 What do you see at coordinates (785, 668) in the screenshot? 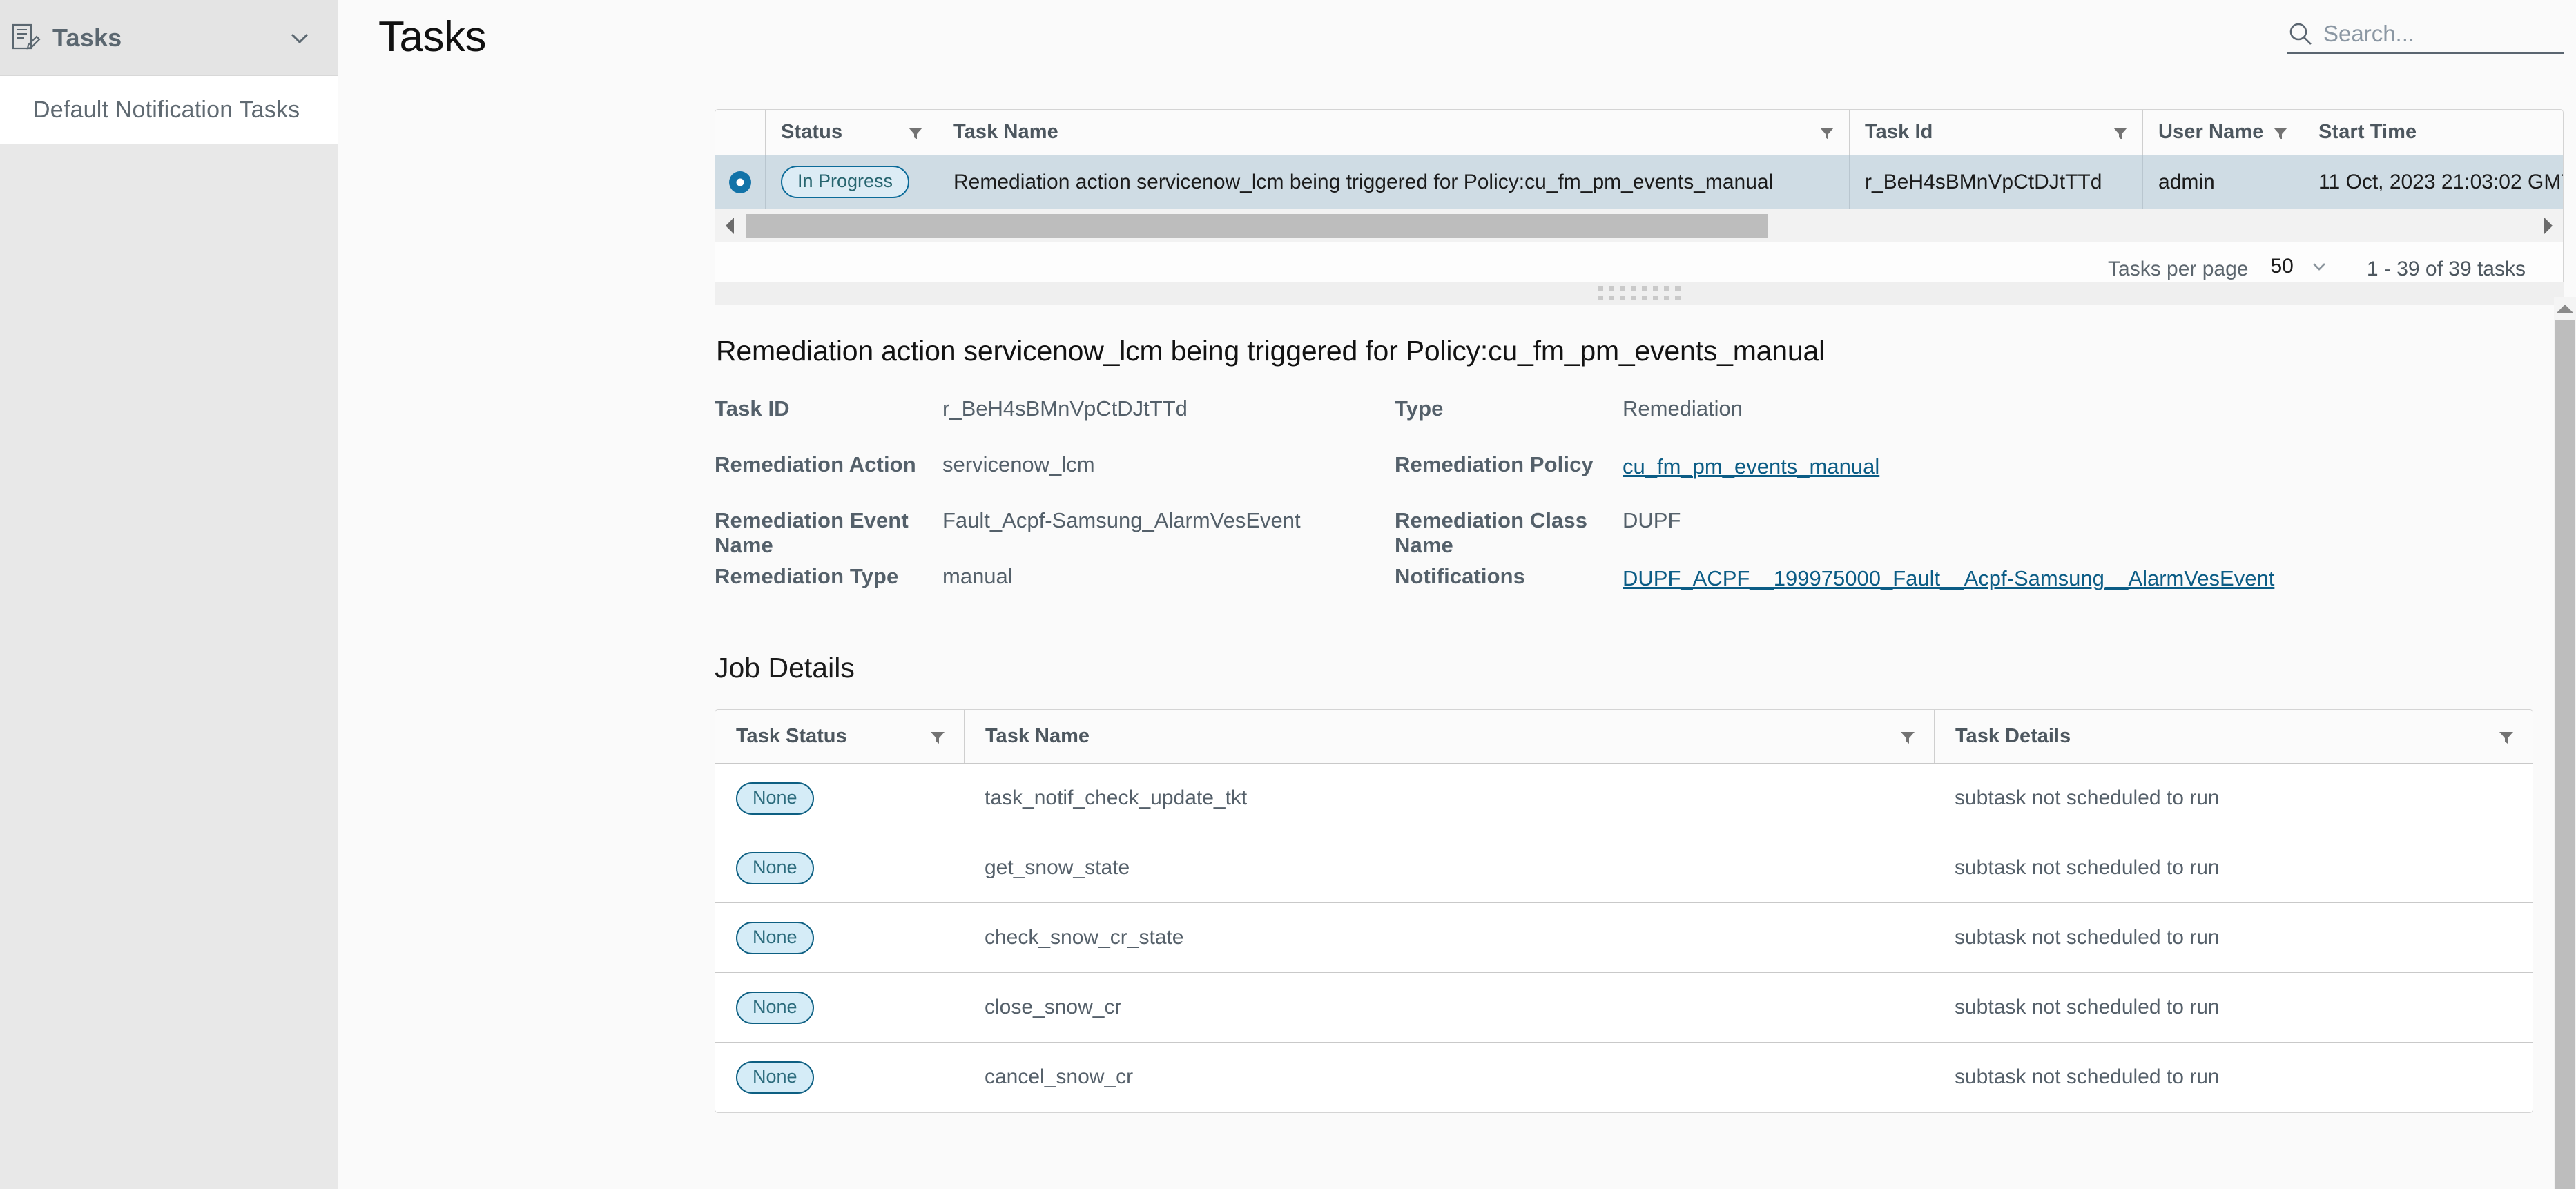
I see `job-details-title: Job Details` at bounding box center [785, 668].